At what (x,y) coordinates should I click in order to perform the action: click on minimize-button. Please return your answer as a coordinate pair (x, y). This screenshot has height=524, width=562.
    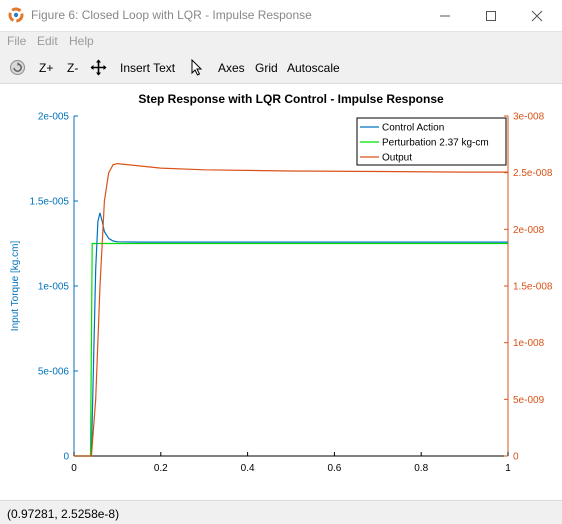
    Looking at the image, I should click on (445, 15).